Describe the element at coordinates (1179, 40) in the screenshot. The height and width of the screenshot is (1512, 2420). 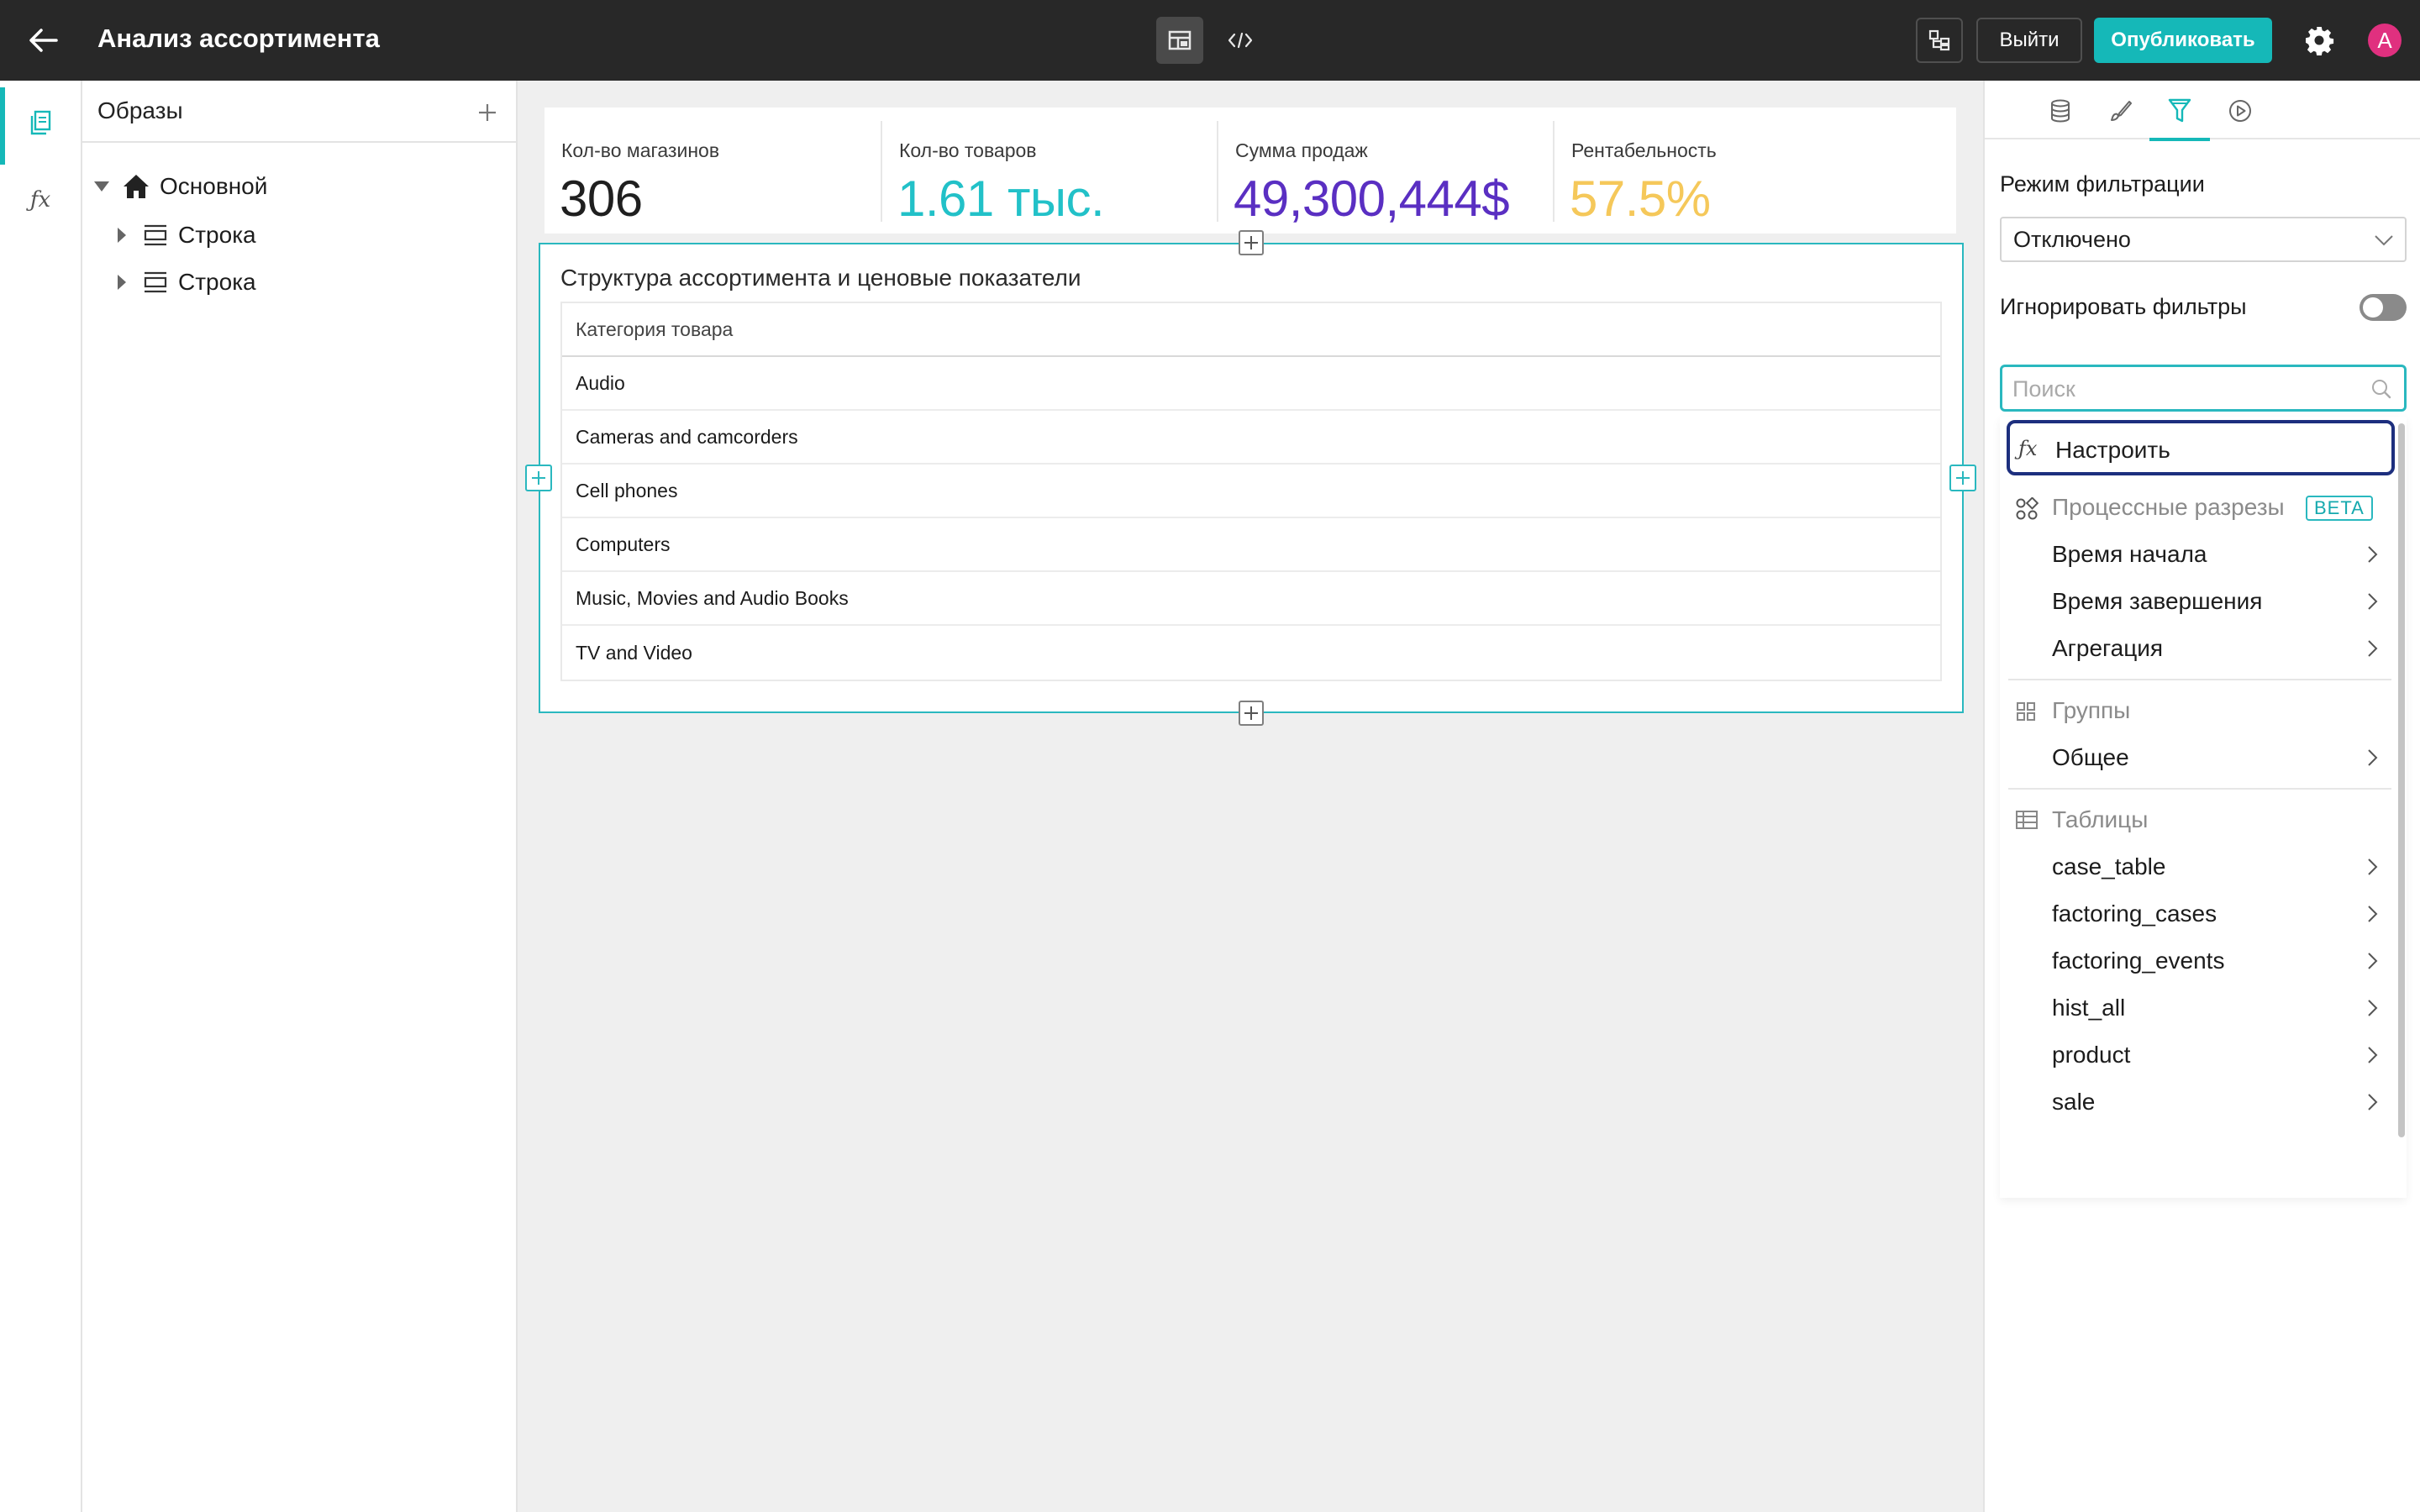
I see `layout-view-button` at that location.